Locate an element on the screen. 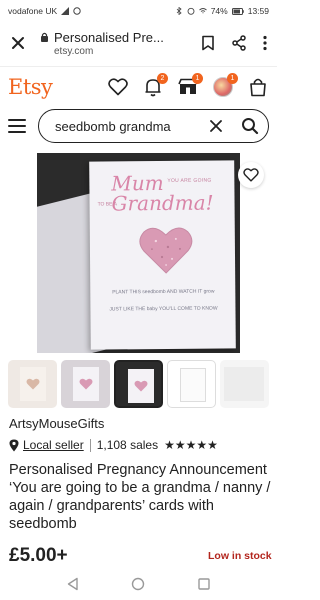  wifi-icon is located at coordinates (202, 11).